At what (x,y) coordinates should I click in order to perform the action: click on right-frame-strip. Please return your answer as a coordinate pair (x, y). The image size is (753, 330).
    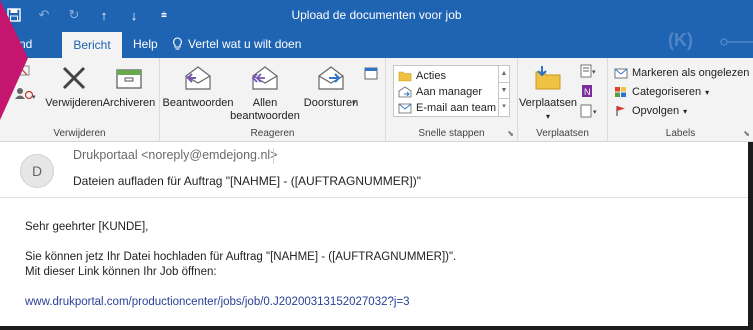
    Looking at the image, I should click on (750, 236).